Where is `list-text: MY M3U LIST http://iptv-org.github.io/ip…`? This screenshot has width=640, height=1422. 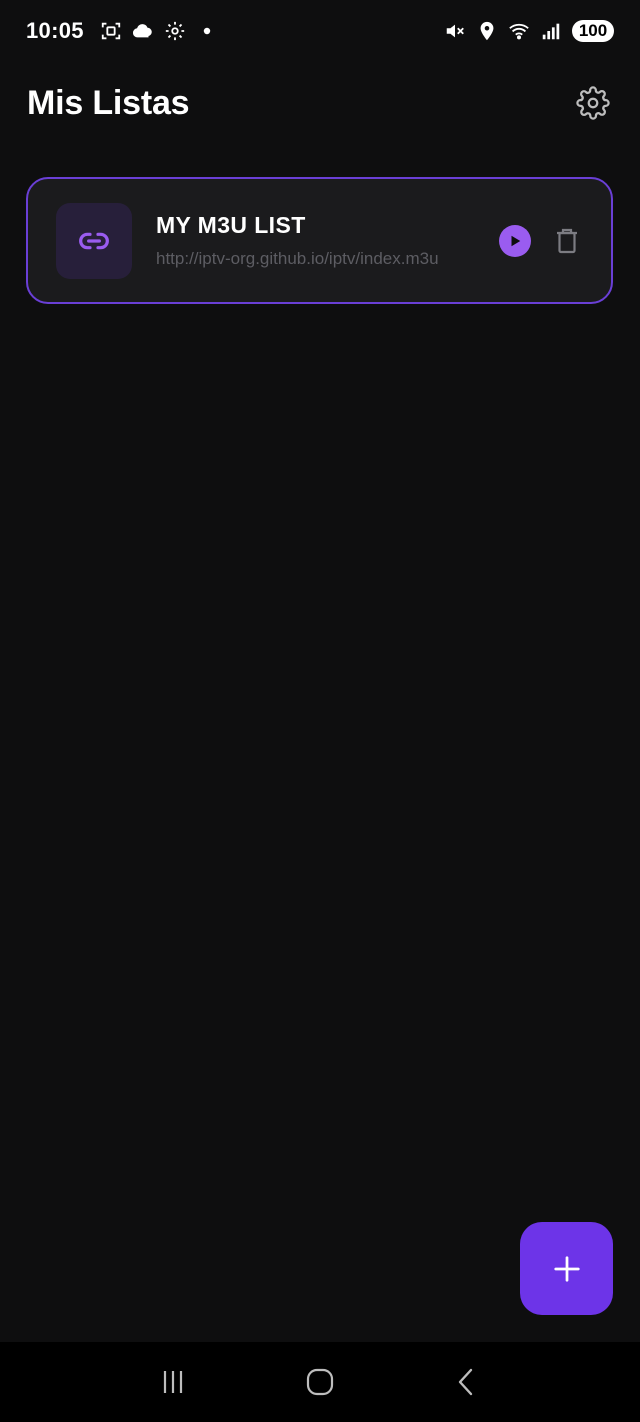
list-text: MY M3U LIST http://iptv-org.github.io/ip… is located at coordinates (324, 240).